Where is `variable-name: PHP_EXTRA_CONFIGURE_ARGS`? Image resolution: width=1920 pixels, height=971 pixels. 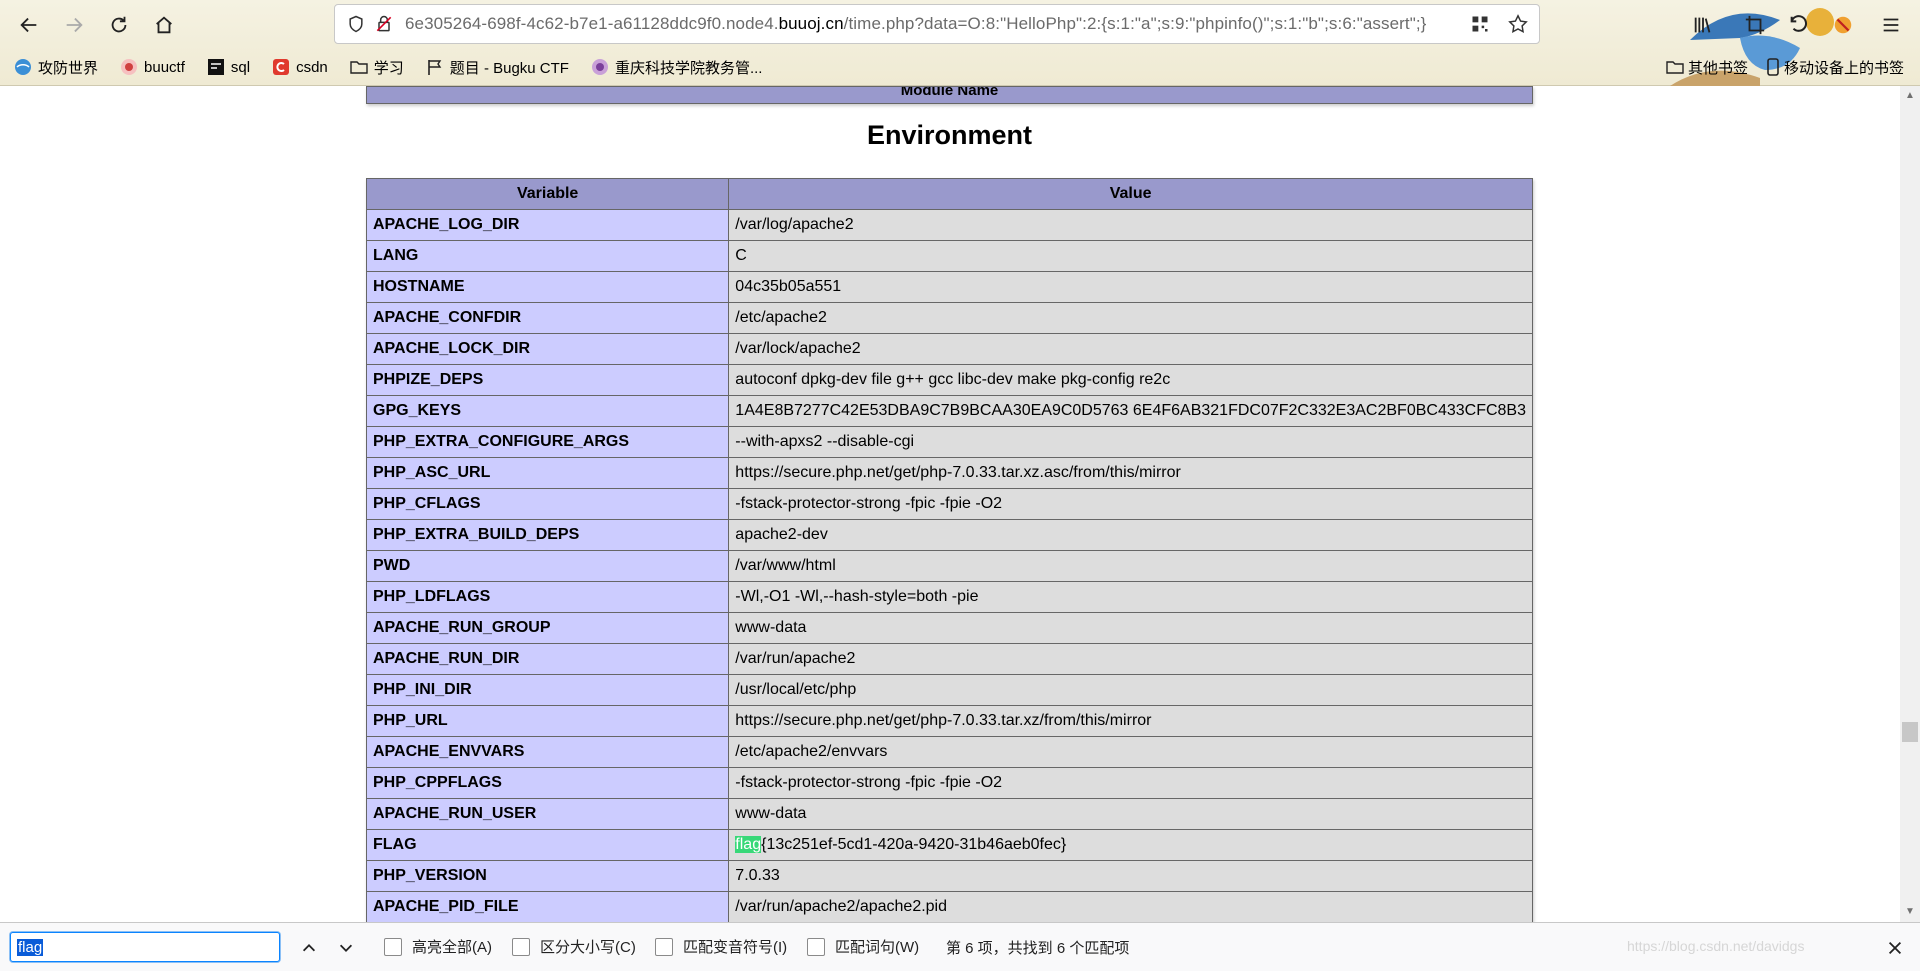
variable-name: PHP_EXTRA_CONFIGURE_ARGS is located at coordinates (547, 442).